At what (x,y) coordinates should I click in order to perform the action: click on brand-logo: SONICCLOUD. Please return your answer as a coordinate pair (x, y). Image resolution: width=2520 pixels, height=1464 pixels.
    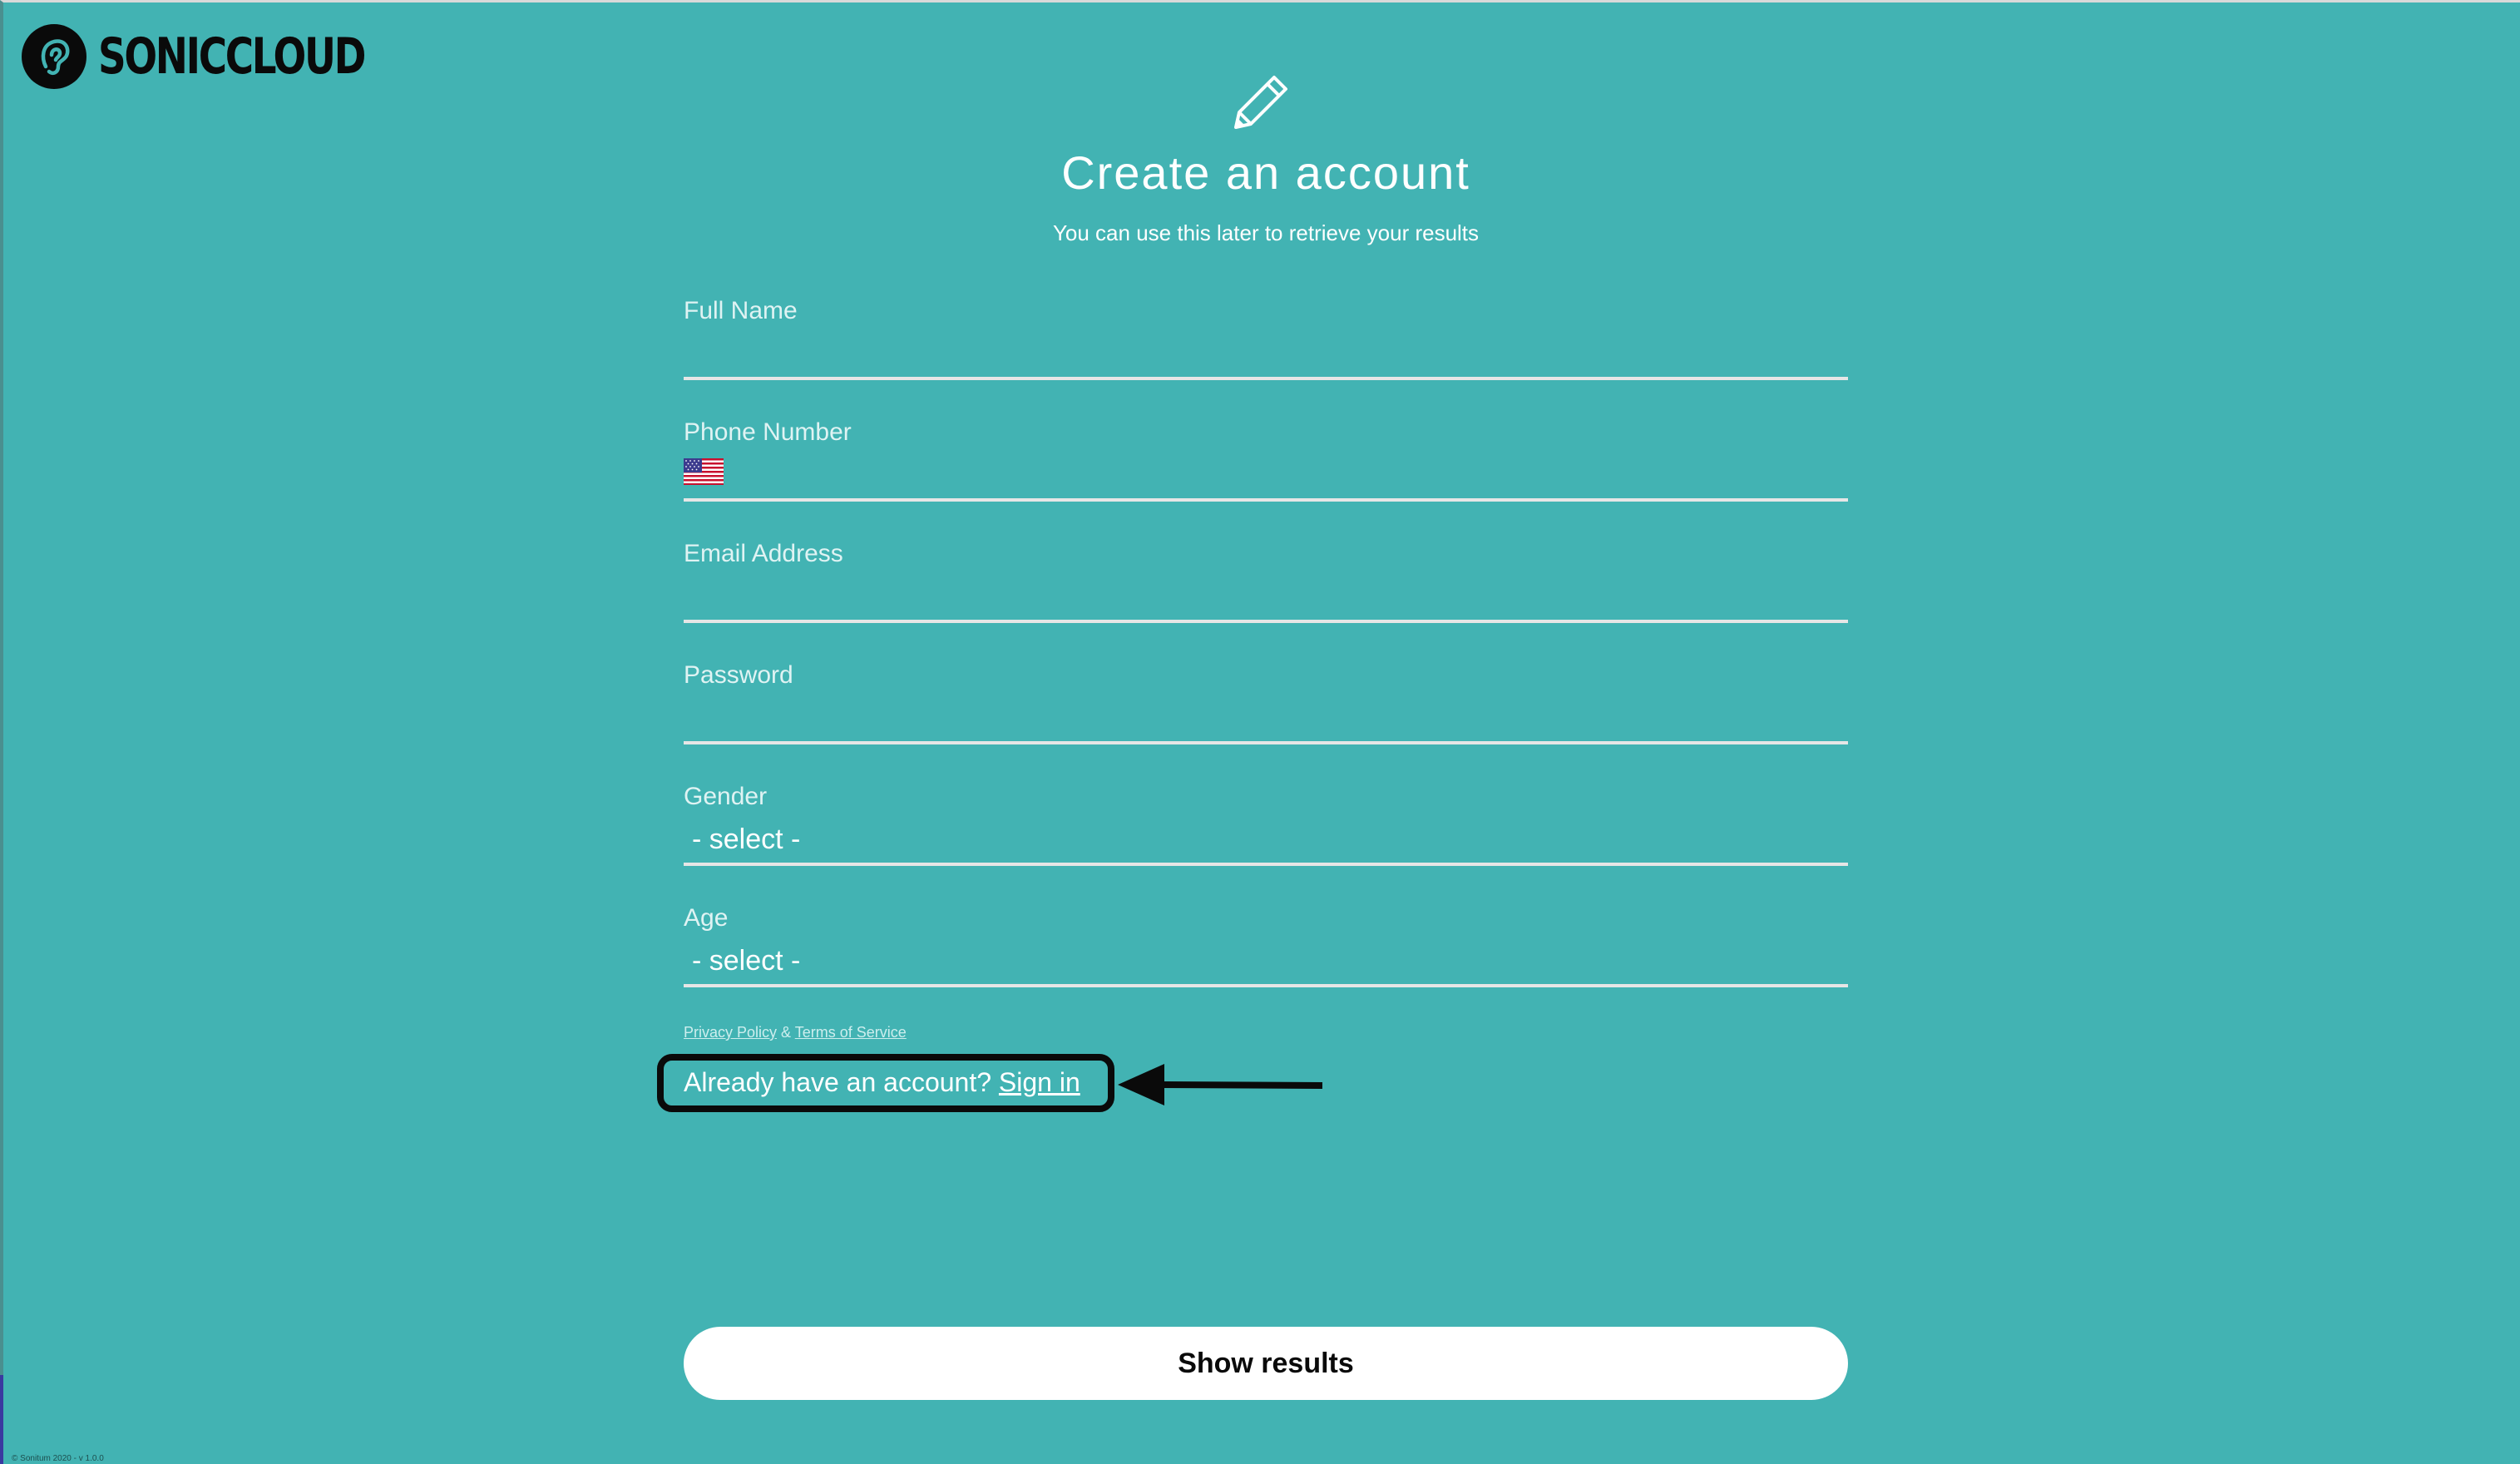
    Looking at the image, I should click on (230, 56).